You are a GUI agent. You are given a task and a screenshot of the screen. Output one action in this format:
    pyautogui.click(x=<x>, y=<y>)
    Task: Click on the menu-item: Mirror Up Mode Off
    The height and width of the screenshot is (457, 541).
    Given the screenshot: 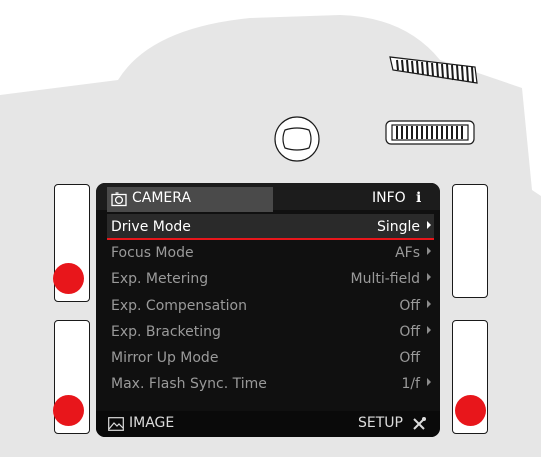 What is the action you would take?
    pyautogui.click(x=270, y=358)
    